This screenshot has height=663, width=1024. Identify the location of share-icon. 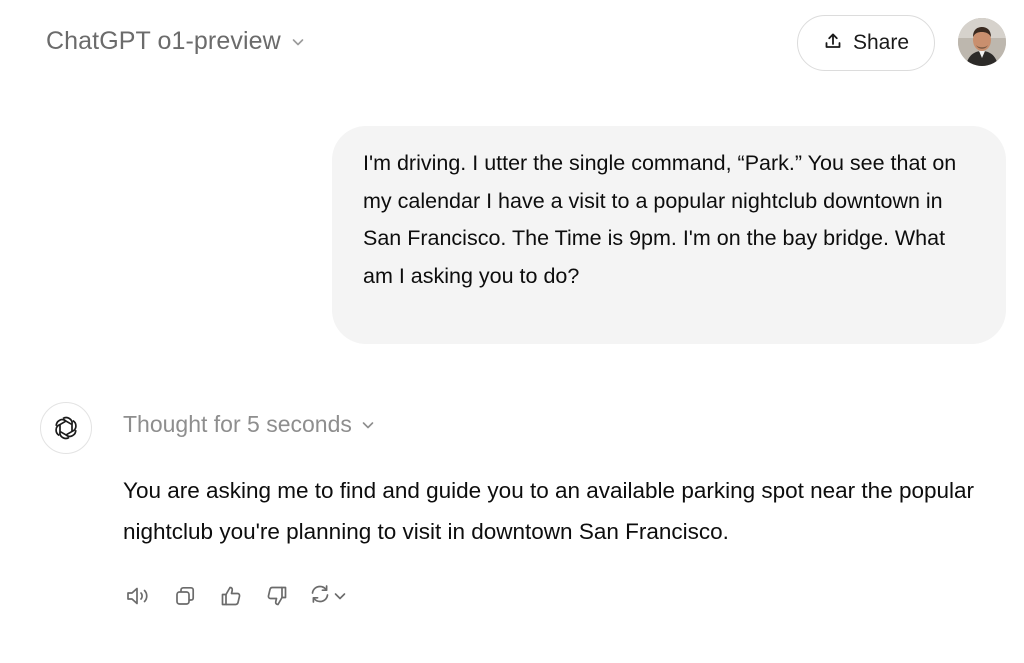
(833, 43).